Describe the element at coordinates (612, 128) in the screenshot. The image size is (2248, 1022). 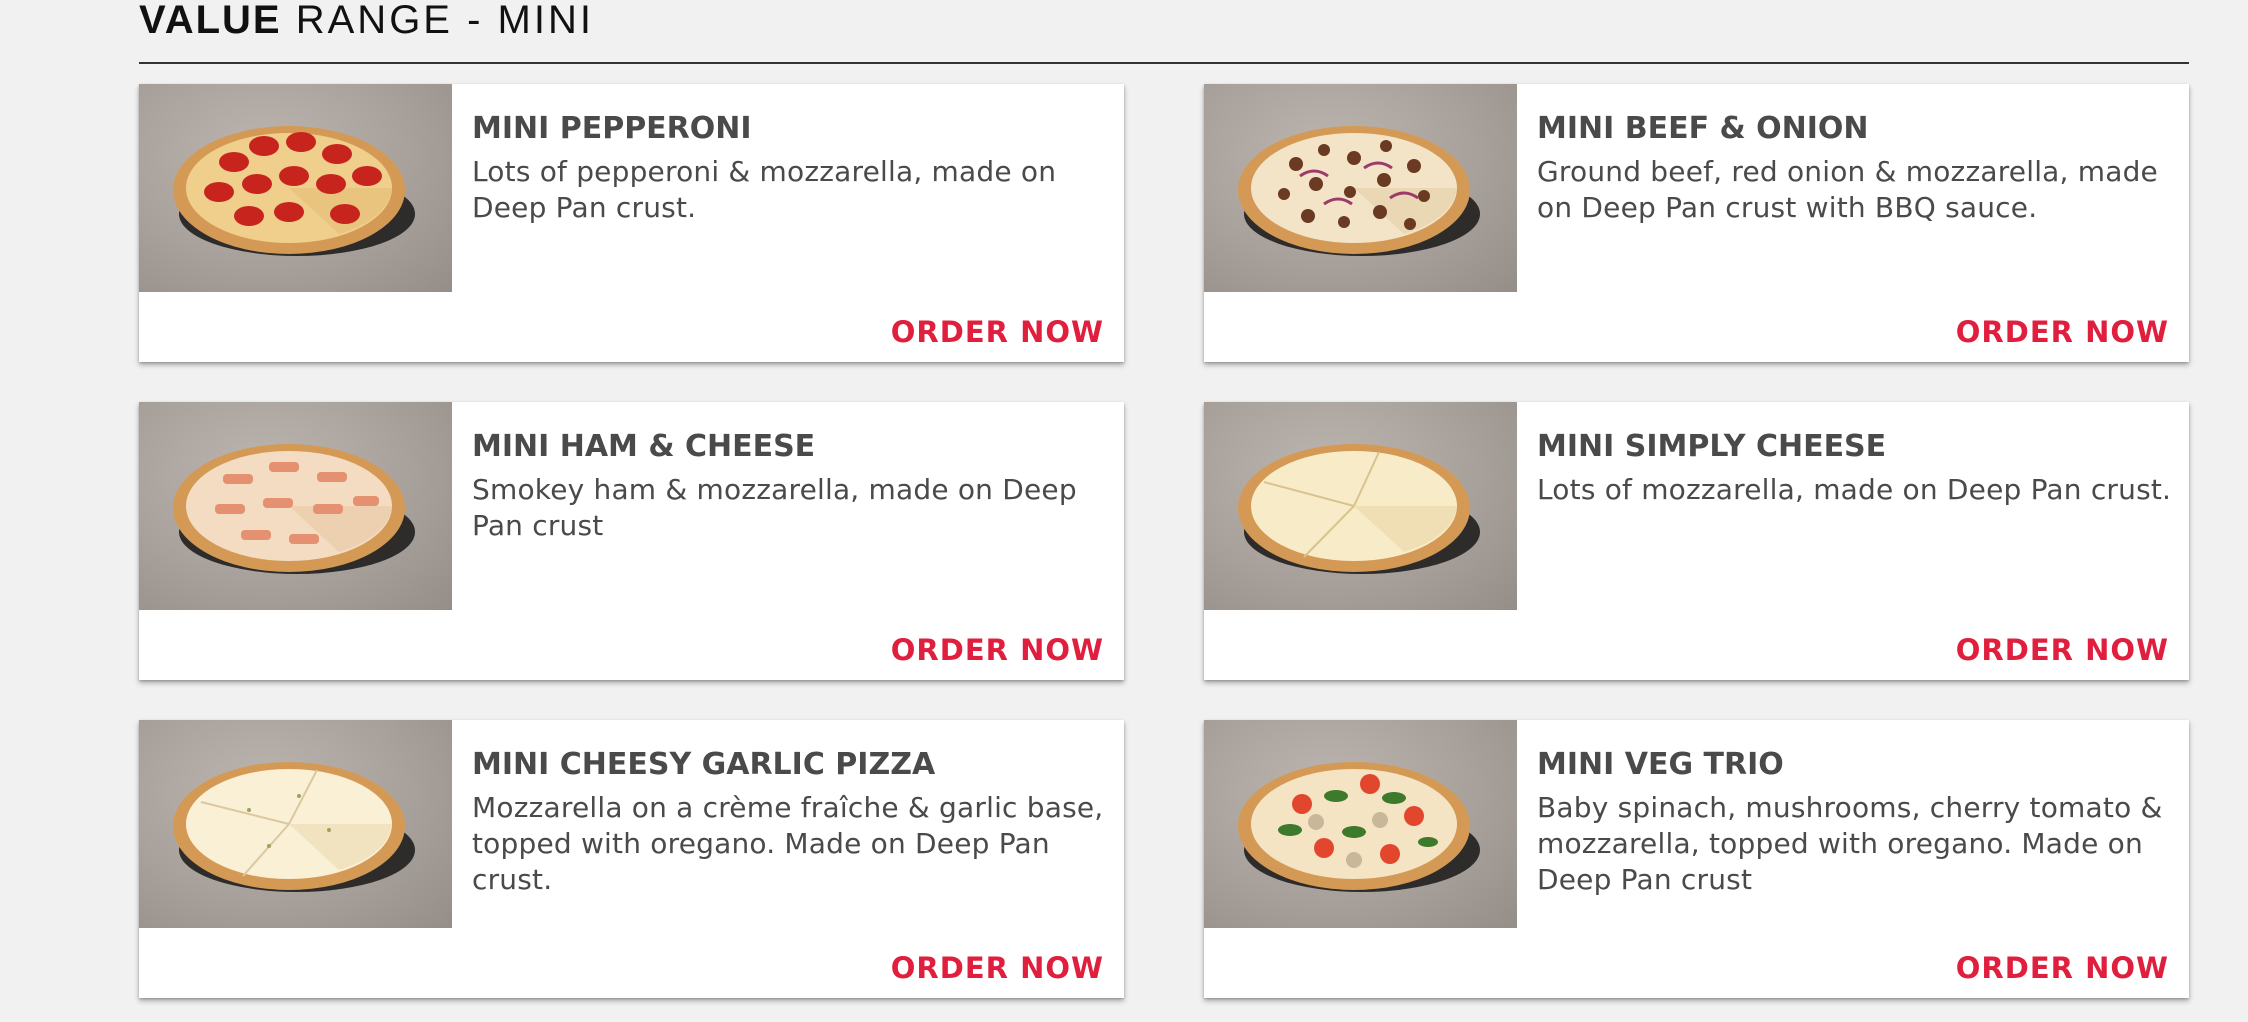
I see `product-name: MINI PEPPERONI` at that location.